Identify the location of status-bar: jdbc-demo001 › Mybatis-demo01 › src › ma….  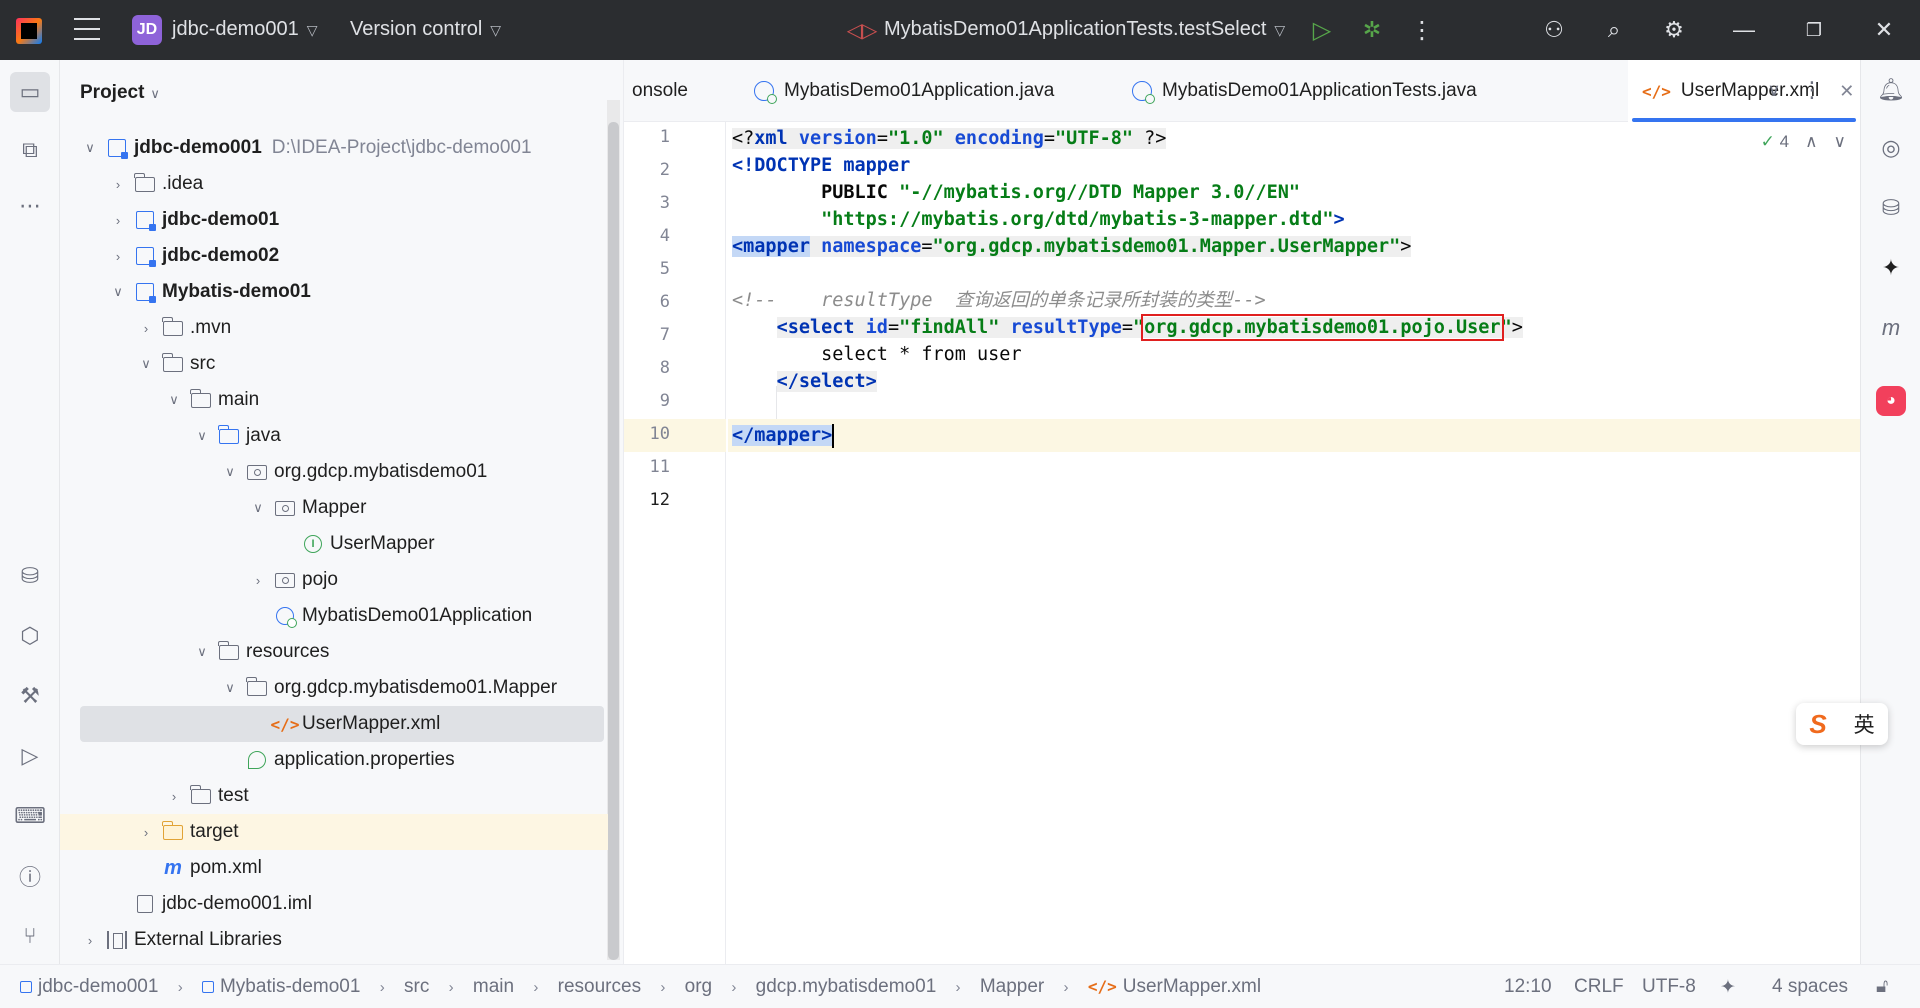
(960, 986).